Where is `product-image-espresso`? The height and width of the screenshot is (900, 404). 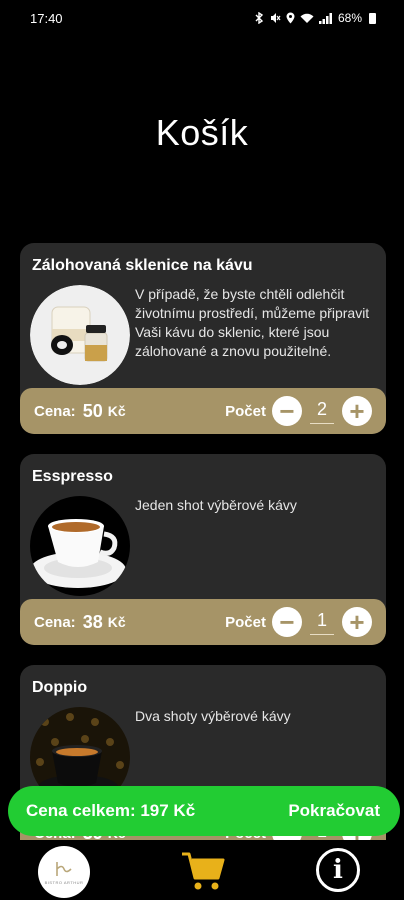
product-image-espresso is located at coordinates (80, 546).